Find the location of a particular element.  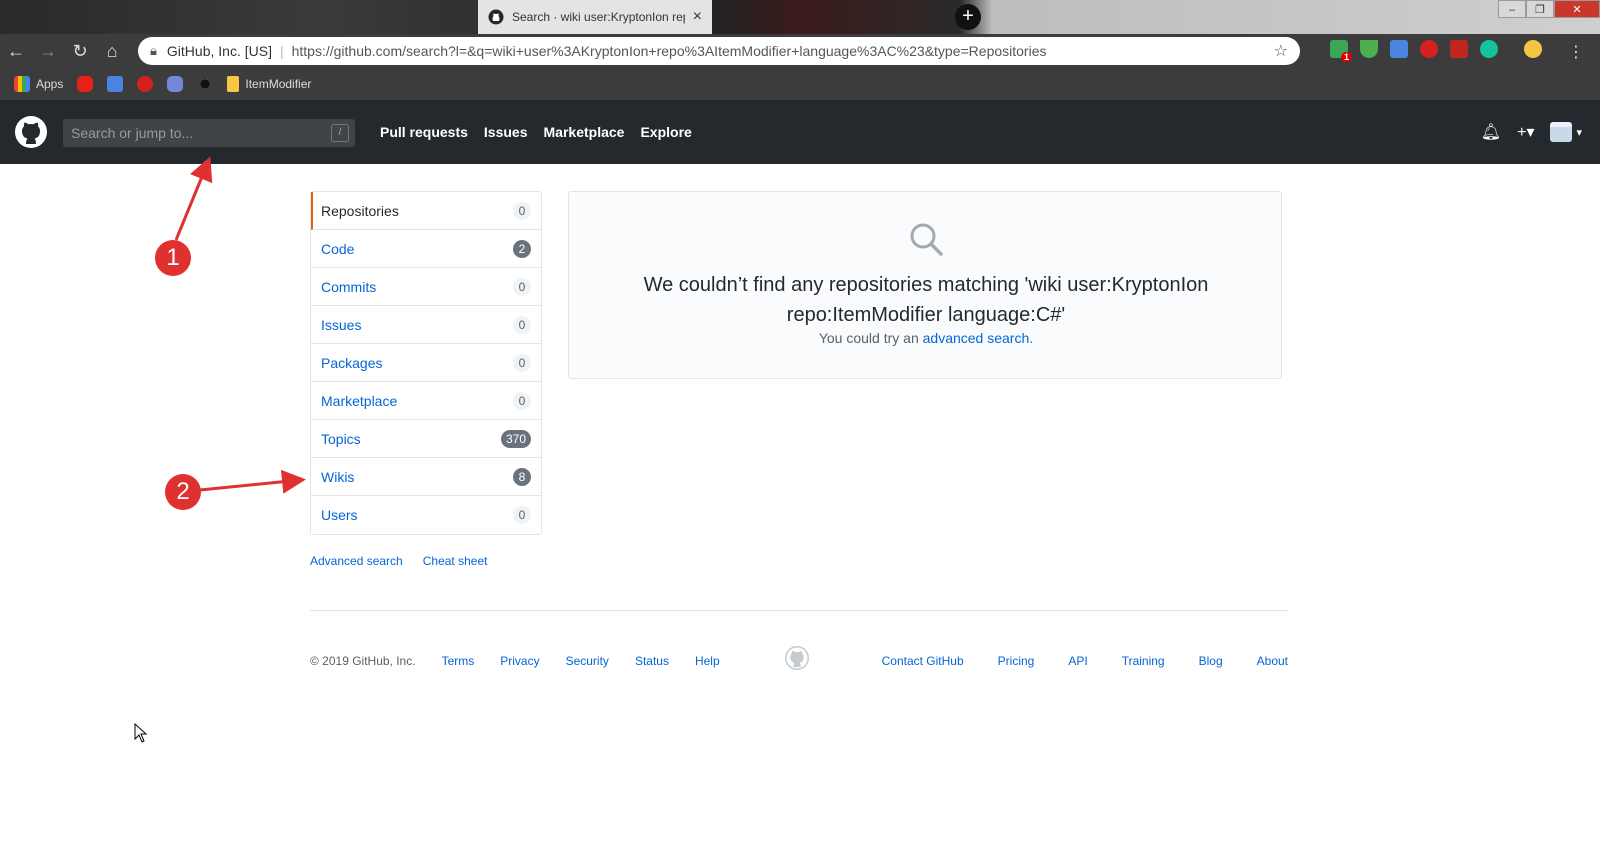

bookmark-label: Apps is located at coordinates (50, 84).